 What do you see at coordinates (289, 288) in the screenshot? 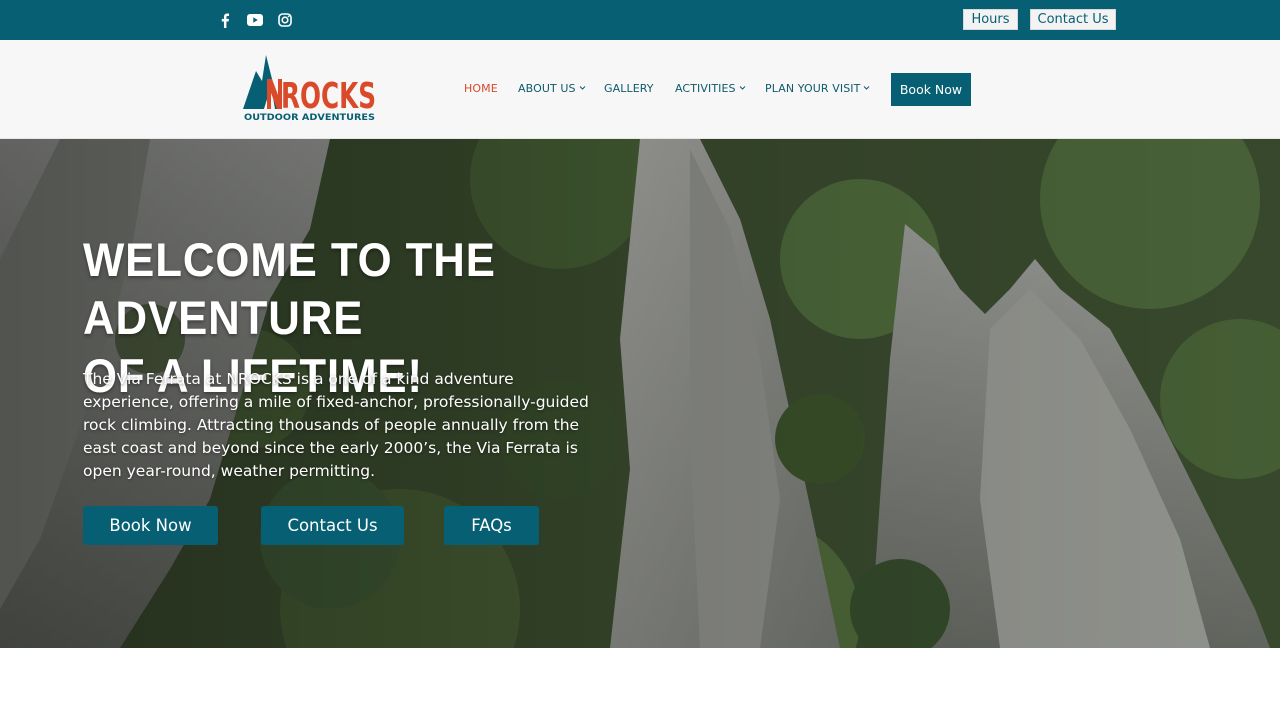
I see `hero-title-line-1: WELCOME TO THE ADVENTURE` at bounding box center [289, 288].